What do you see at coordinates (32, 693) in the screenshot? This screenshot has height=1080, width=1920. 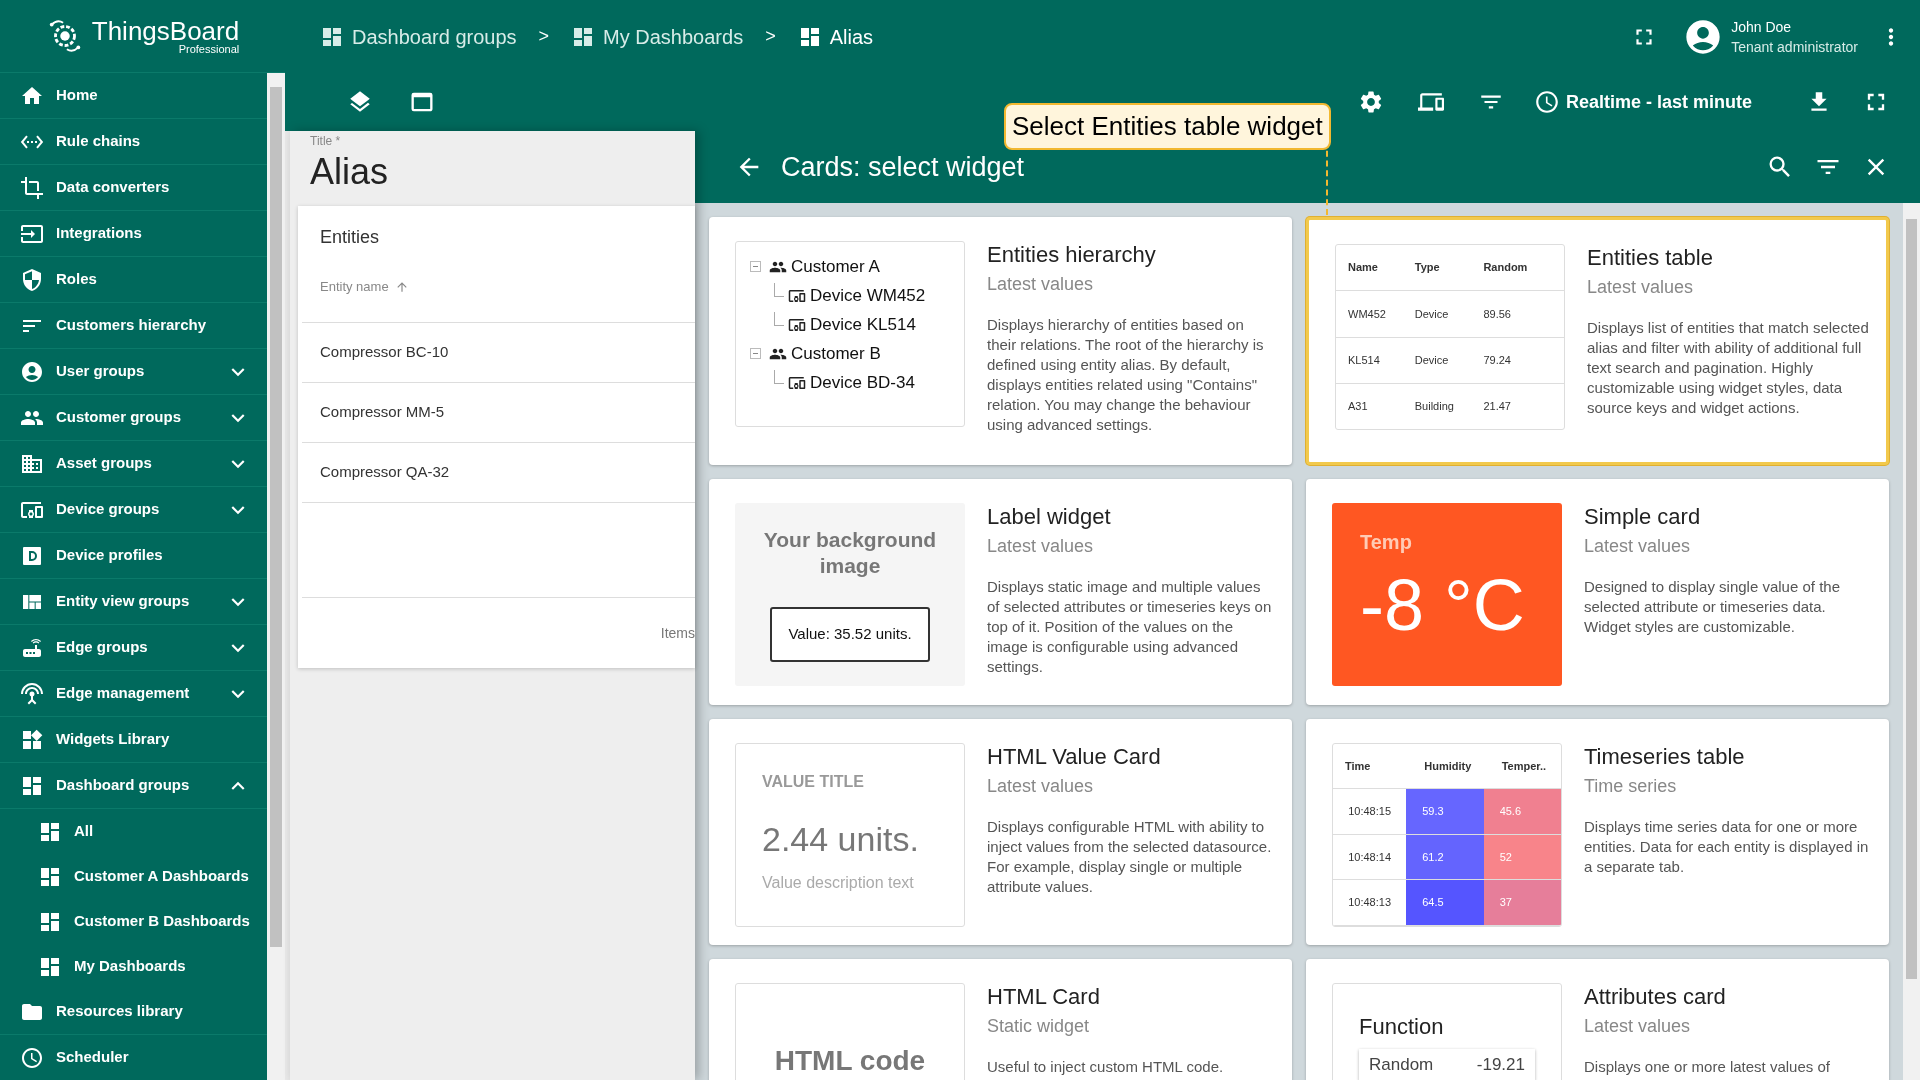 I see `antenna-icon` at bounding box center [32, 693].